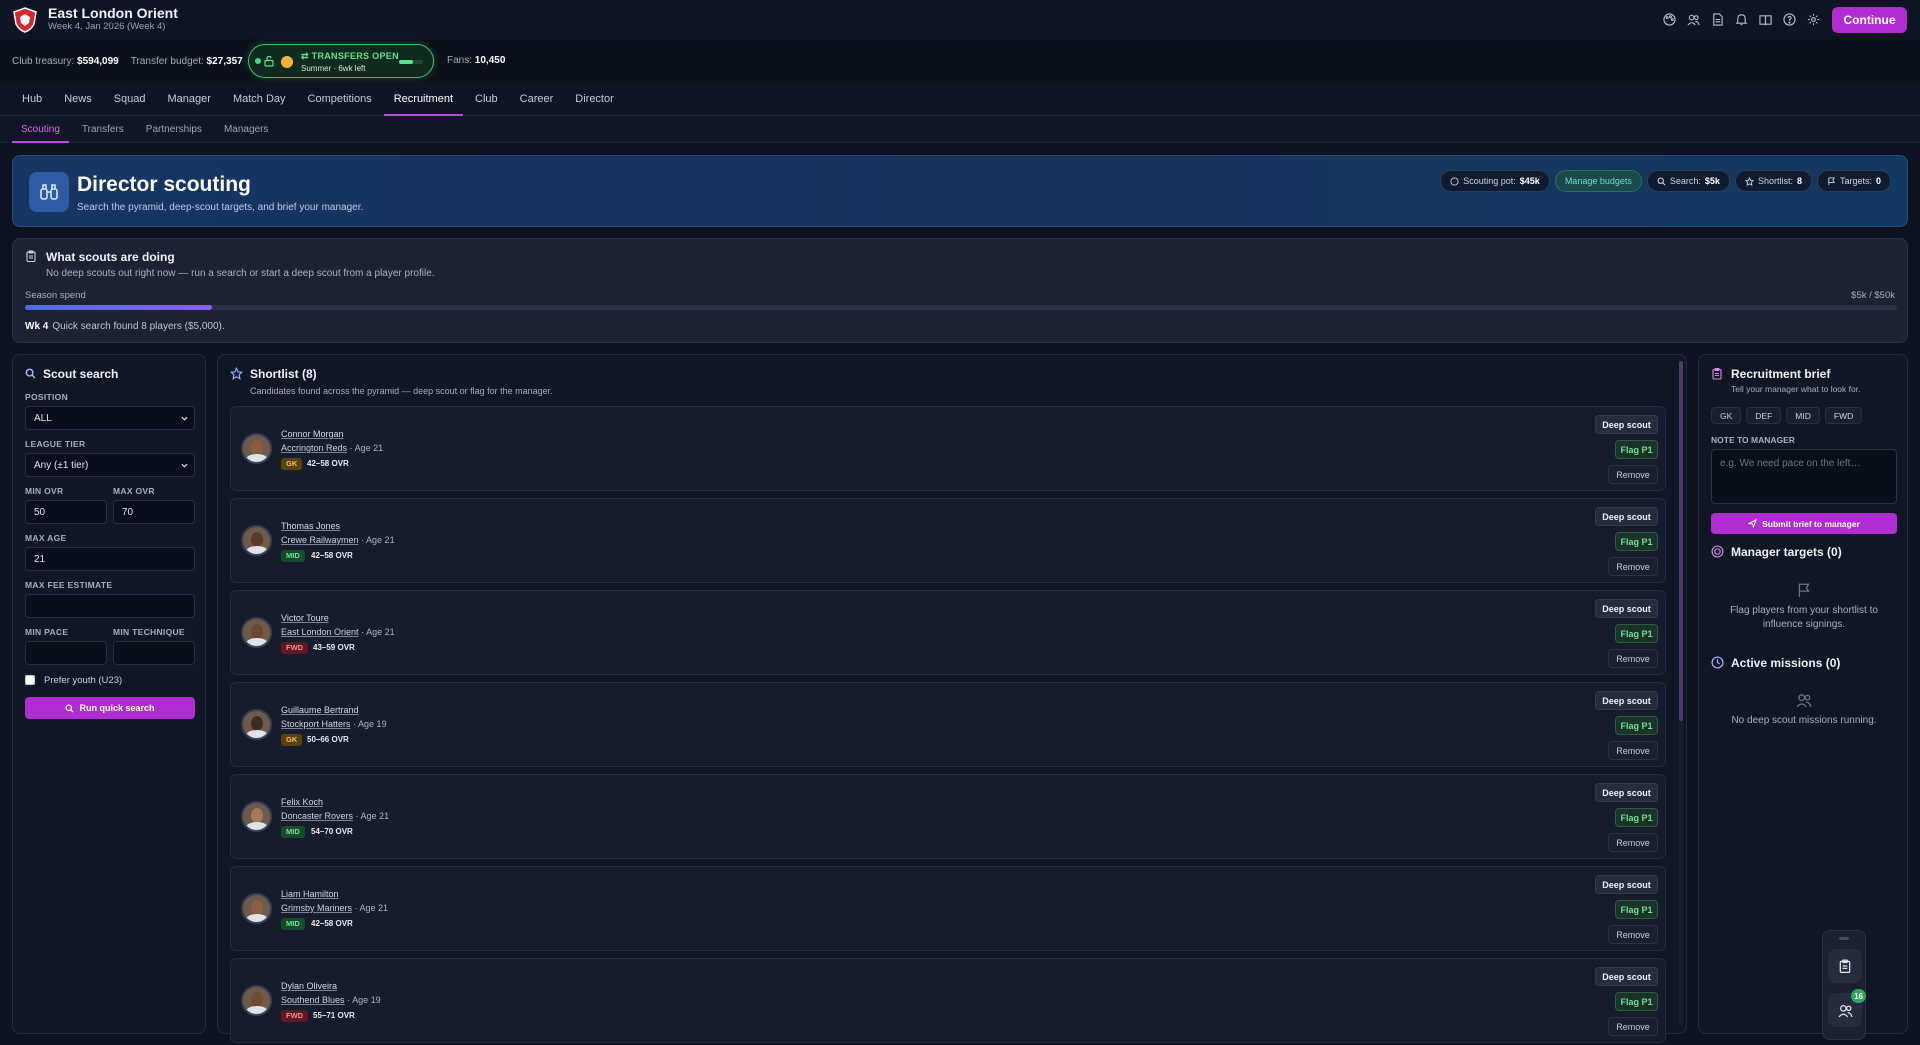 This screenshot has height=1045, width=1920. Describe the element at coordinates (1845, 966) in the screenshot. I see `clipboard-dock-button` at that location.